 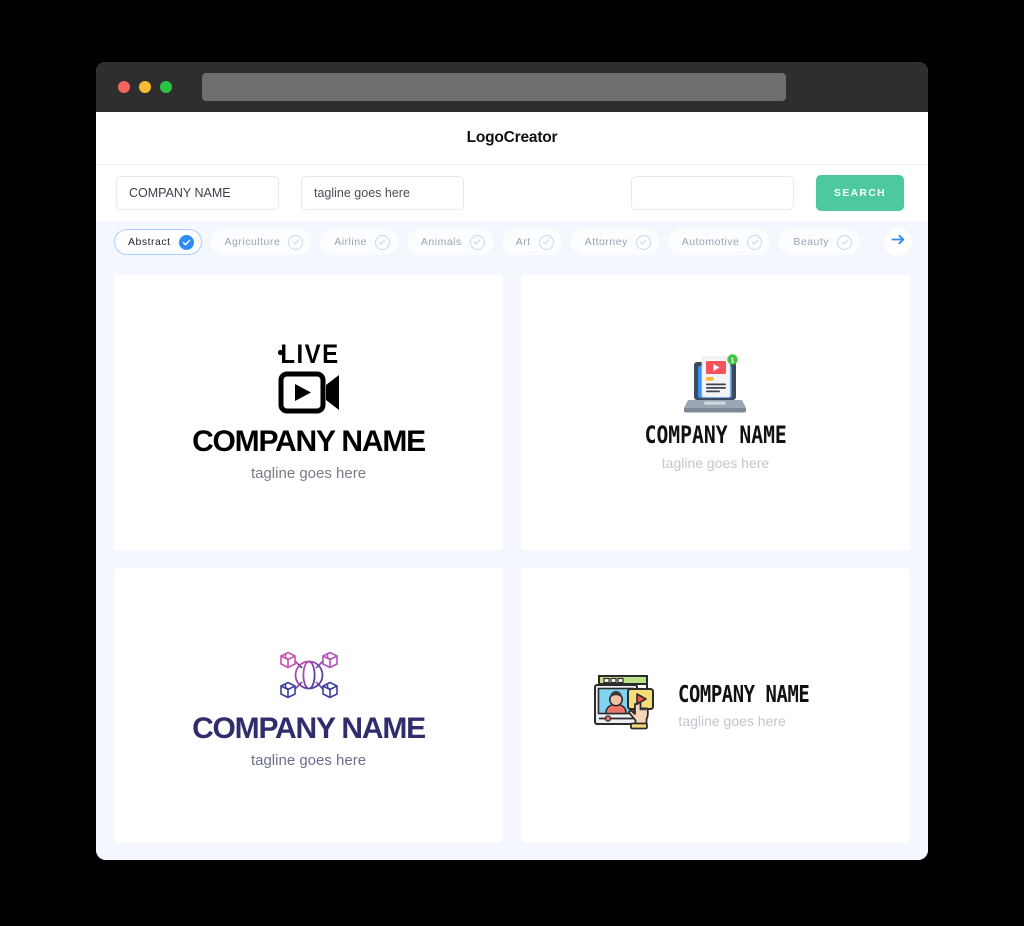 What do you see at coordinates (733, 360) in the screenshot?
I see `notification-badge-count: 1` at bounding box center [733, 360].